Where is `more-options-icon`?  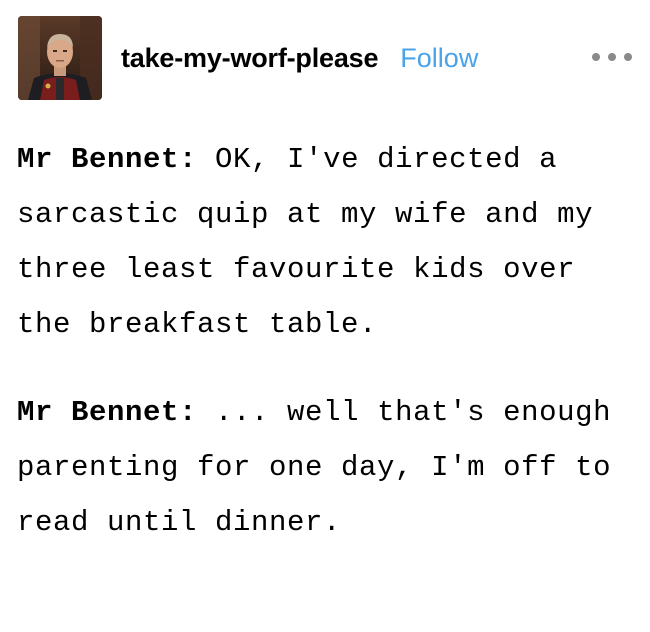
more-options-icon is located at coordinates (612, 57).